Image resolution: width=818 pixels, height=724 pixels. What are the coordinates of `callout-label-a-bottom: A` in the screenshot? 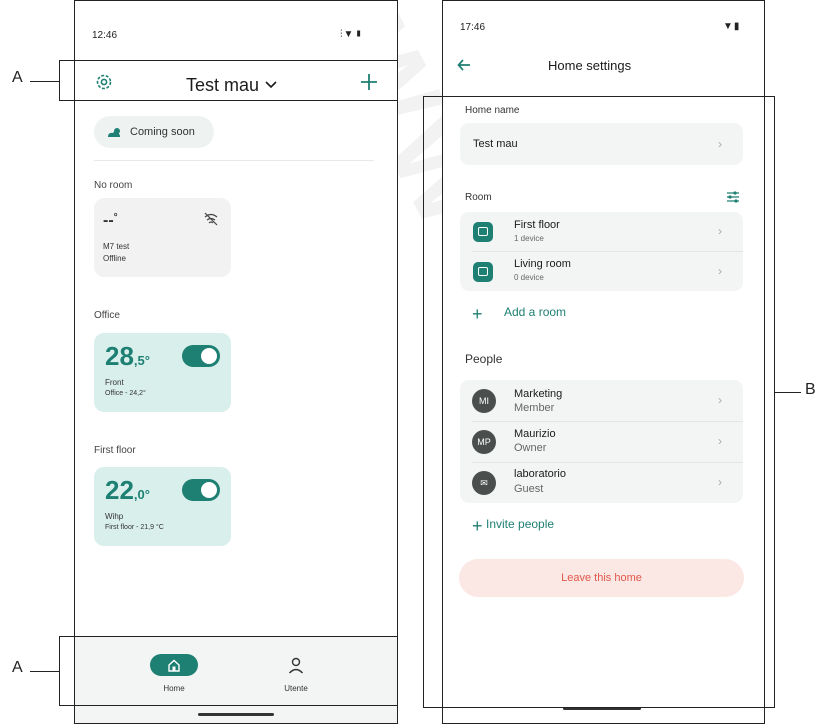 It's located at (17, 667).